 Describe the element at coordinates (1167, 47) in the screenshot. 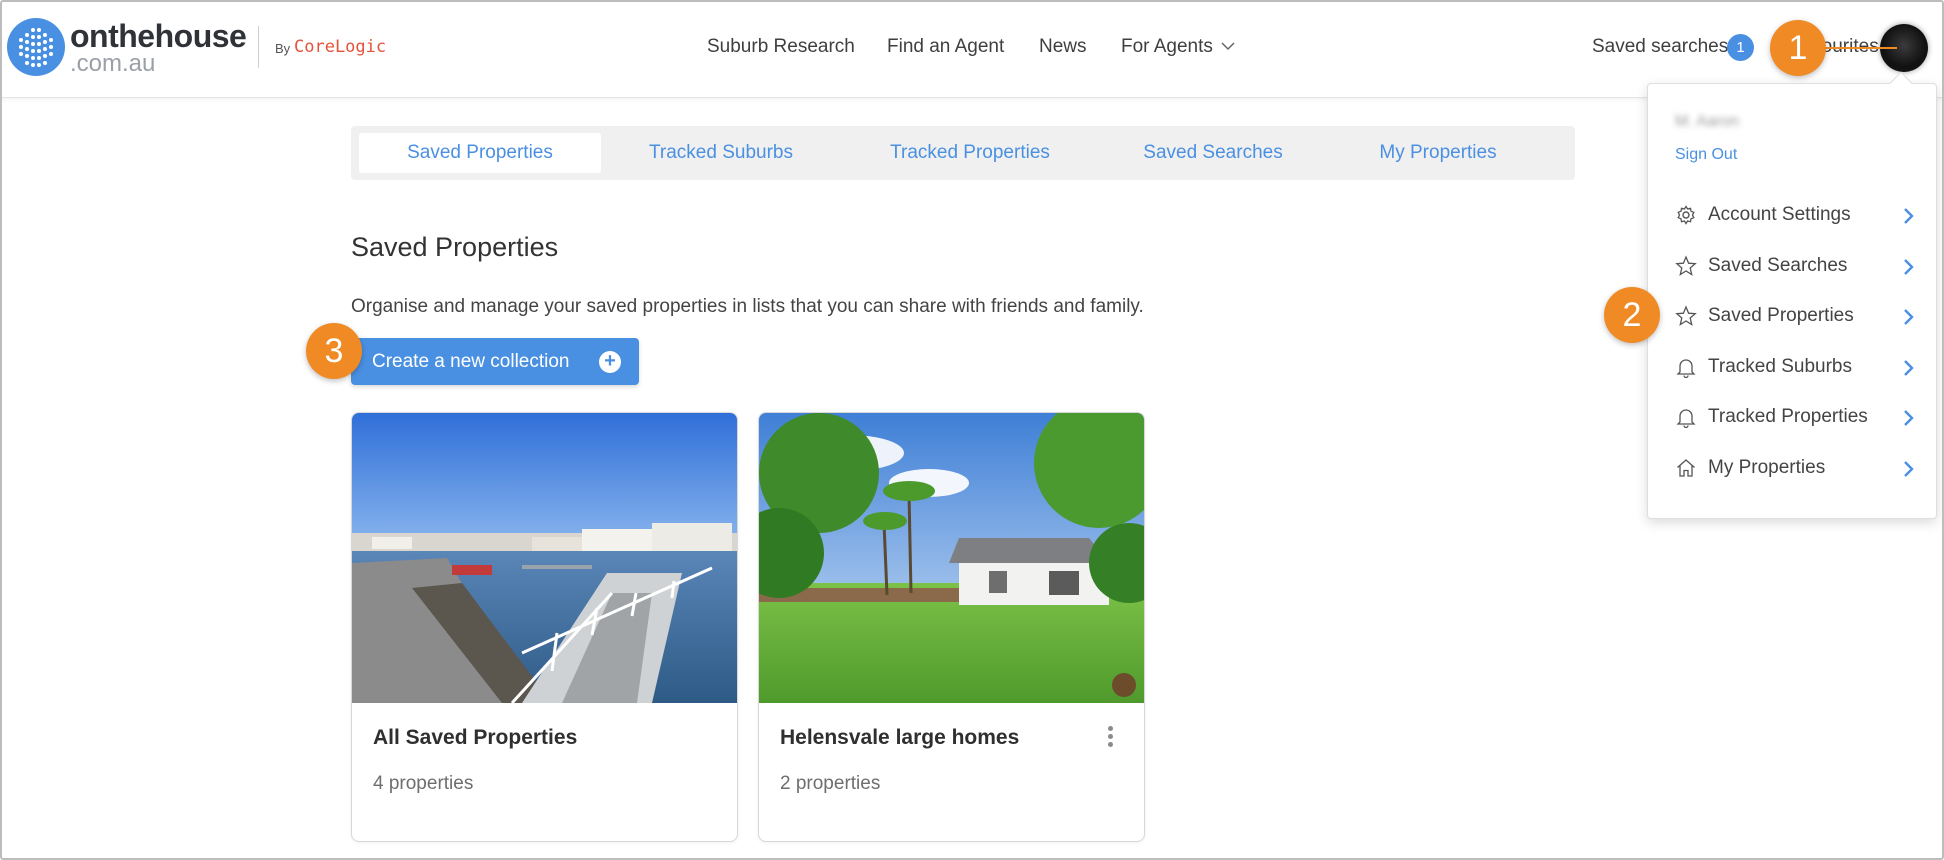

I see `nav-for-agents: For Agents` at that location.